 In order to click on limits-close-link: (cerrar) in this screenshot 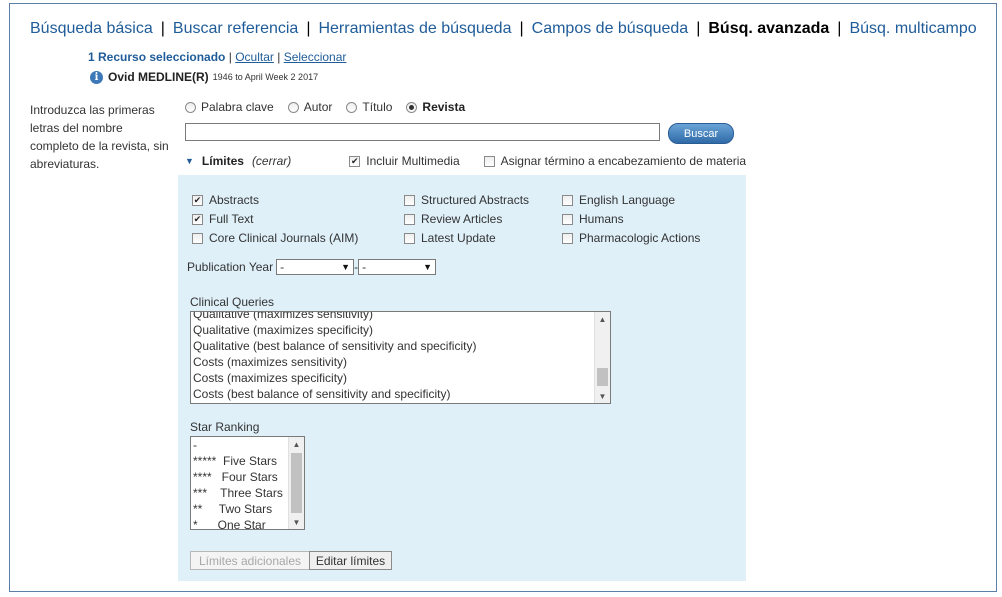, I will do `click(271, 161)`.